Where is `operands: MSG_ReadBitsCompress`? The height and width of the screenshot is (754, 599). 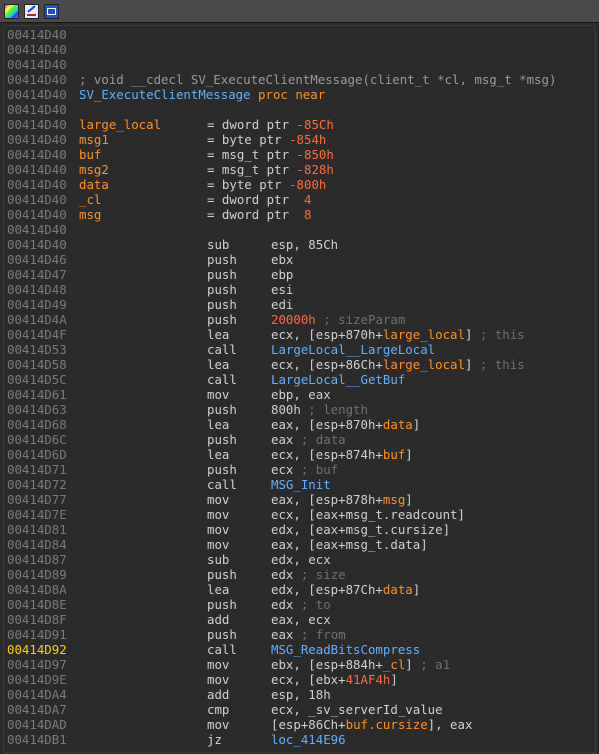
operands: MSG_ReadBitsCompress is located at coordinates (345, 649).